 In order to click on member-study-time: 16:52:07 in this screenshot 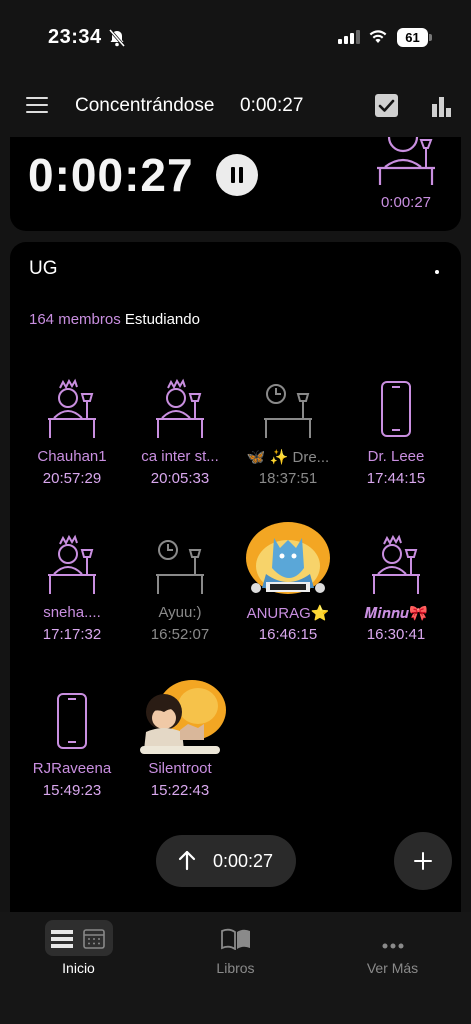, I will do `click(180, 634)`.